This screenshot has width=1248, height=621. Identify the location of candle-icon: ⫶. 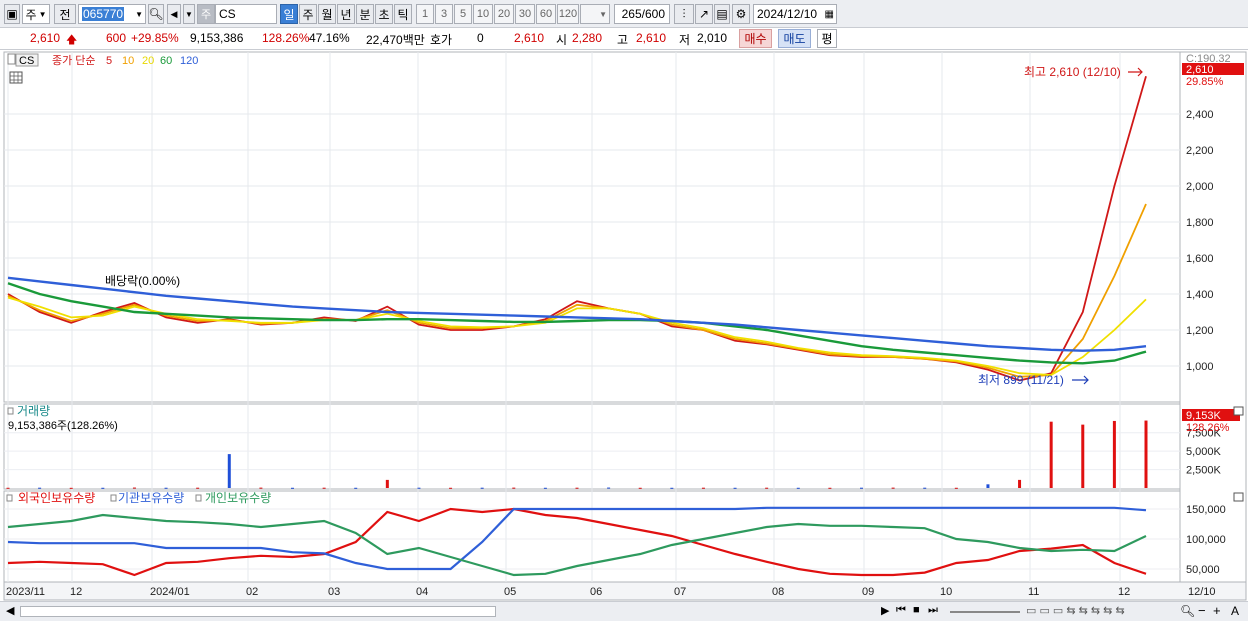
(684, 14).